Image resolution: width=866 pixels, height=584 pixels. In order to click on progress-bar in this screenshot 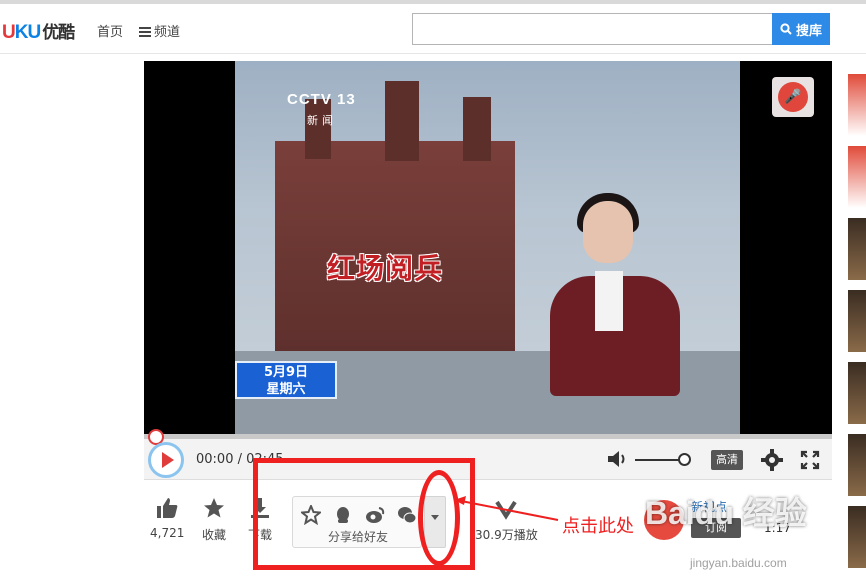, I will do `click(488, 436)`.